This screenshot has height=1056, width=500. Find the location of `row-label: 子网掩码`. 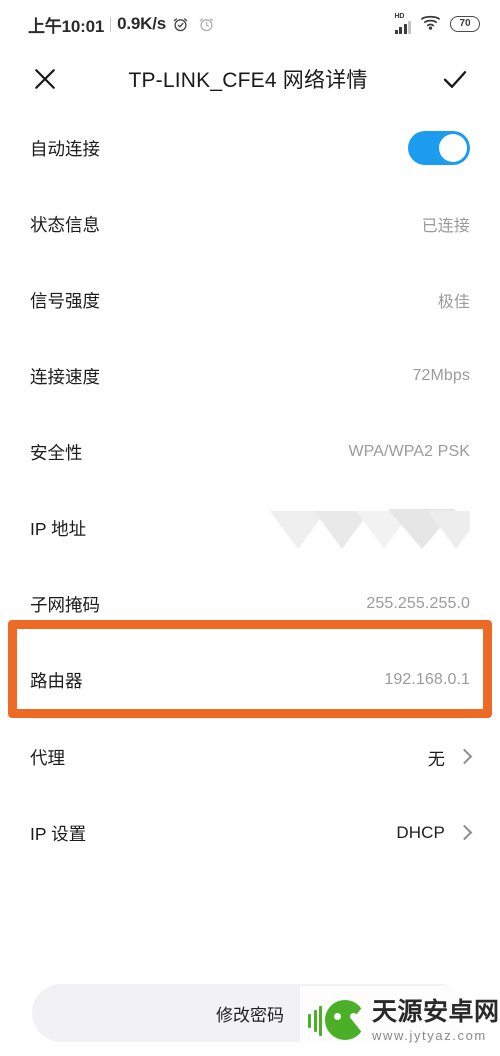

row-label: 子网掩码 is located at coordinates (65, 604).